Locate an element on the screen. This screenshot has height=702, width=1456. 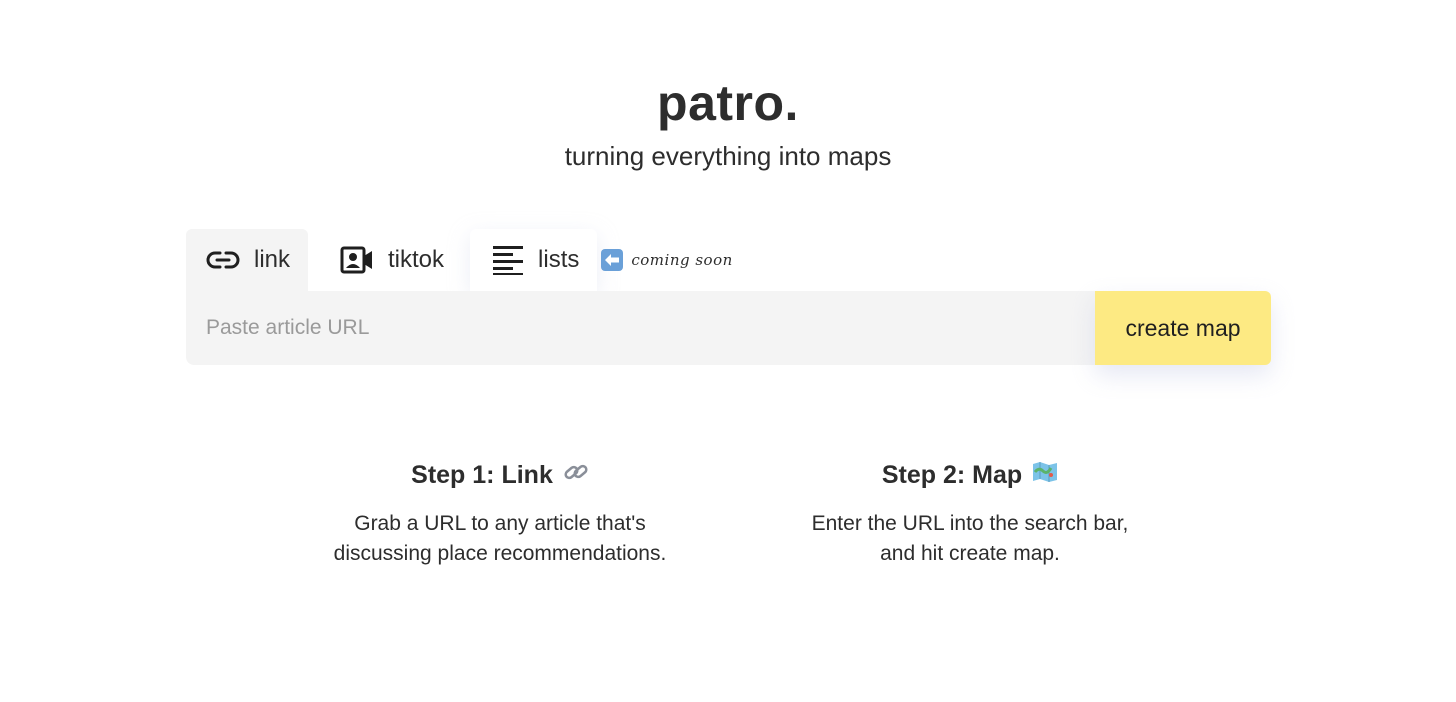
source-tabs: link tiktok lists coming soon is located at coordinates (459, 260).